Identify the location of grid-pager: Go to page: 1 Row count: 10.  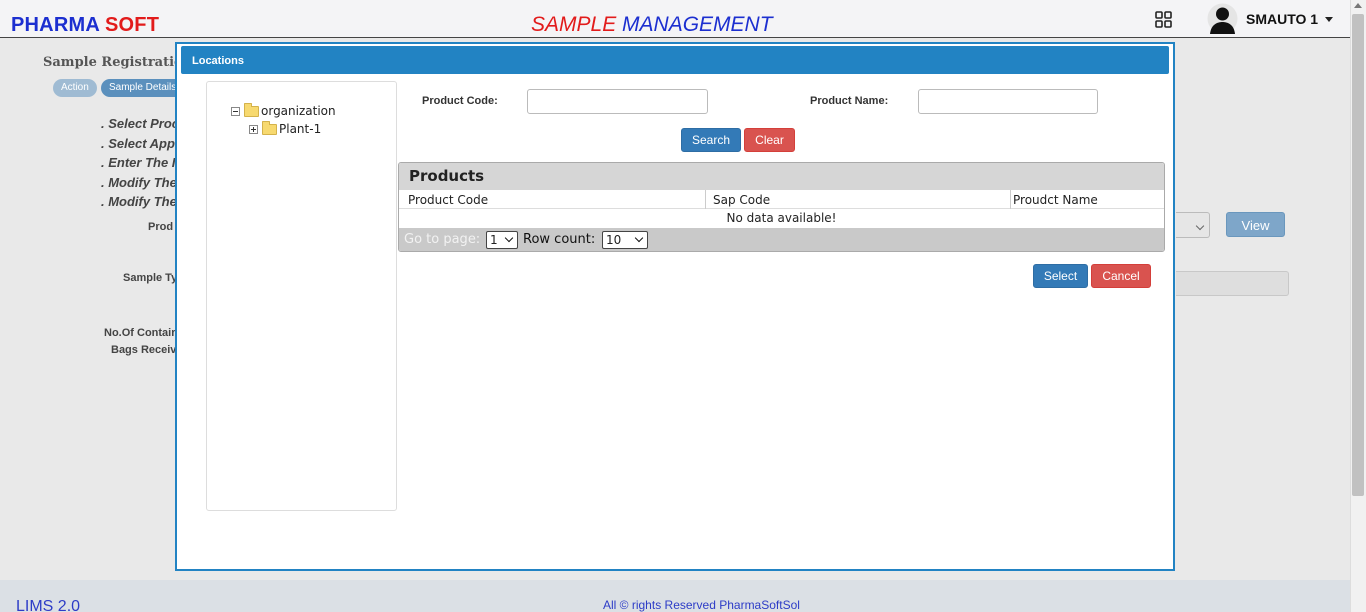
(781, 239).